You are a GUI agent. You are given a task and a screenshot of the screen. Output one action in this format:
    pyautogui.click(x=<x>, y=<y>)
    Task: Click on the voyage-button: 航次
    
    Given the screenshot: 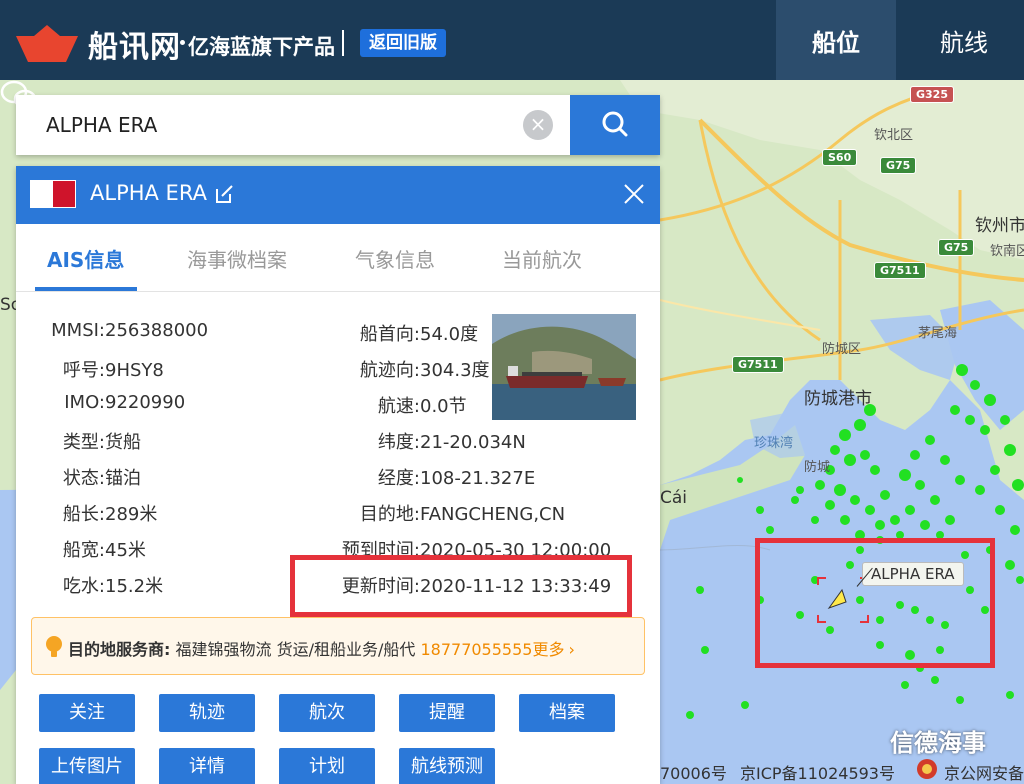 What is the action you would take?
    pyautogui.click(x=327, y=713)
    